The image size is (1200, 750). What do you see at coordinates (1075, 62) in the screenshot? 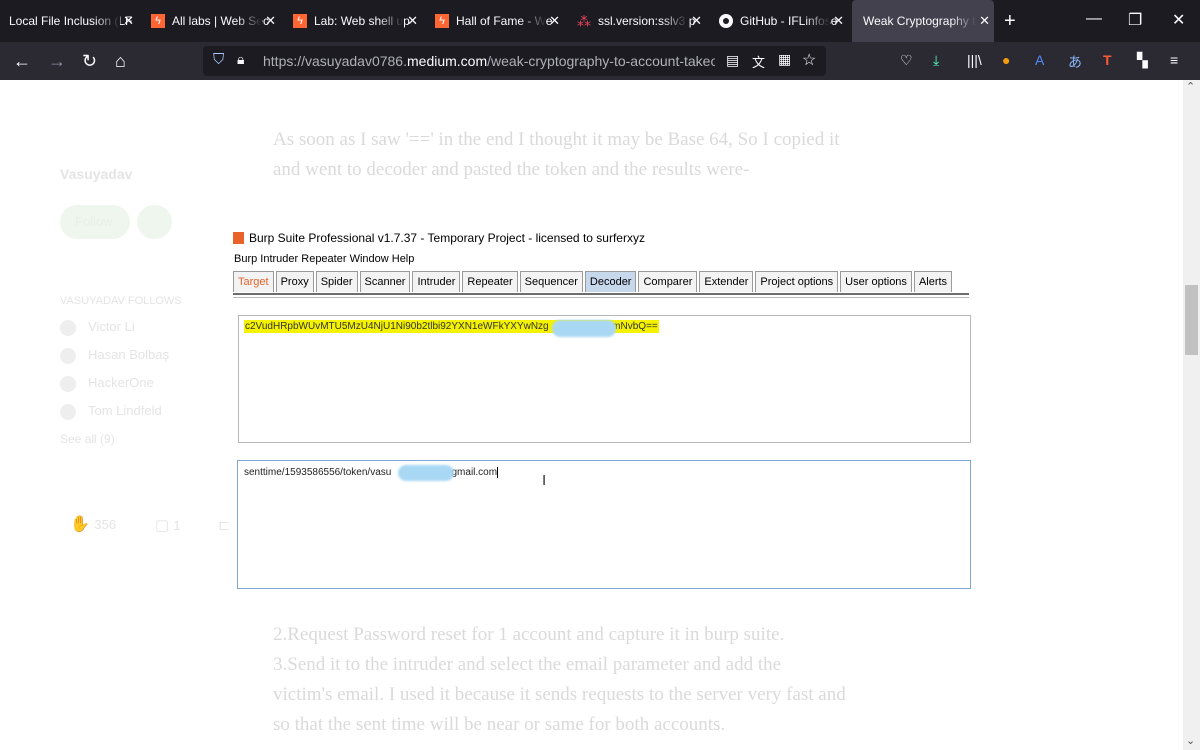
I see `language-icon: あ` at bounding box center [1075, 62].